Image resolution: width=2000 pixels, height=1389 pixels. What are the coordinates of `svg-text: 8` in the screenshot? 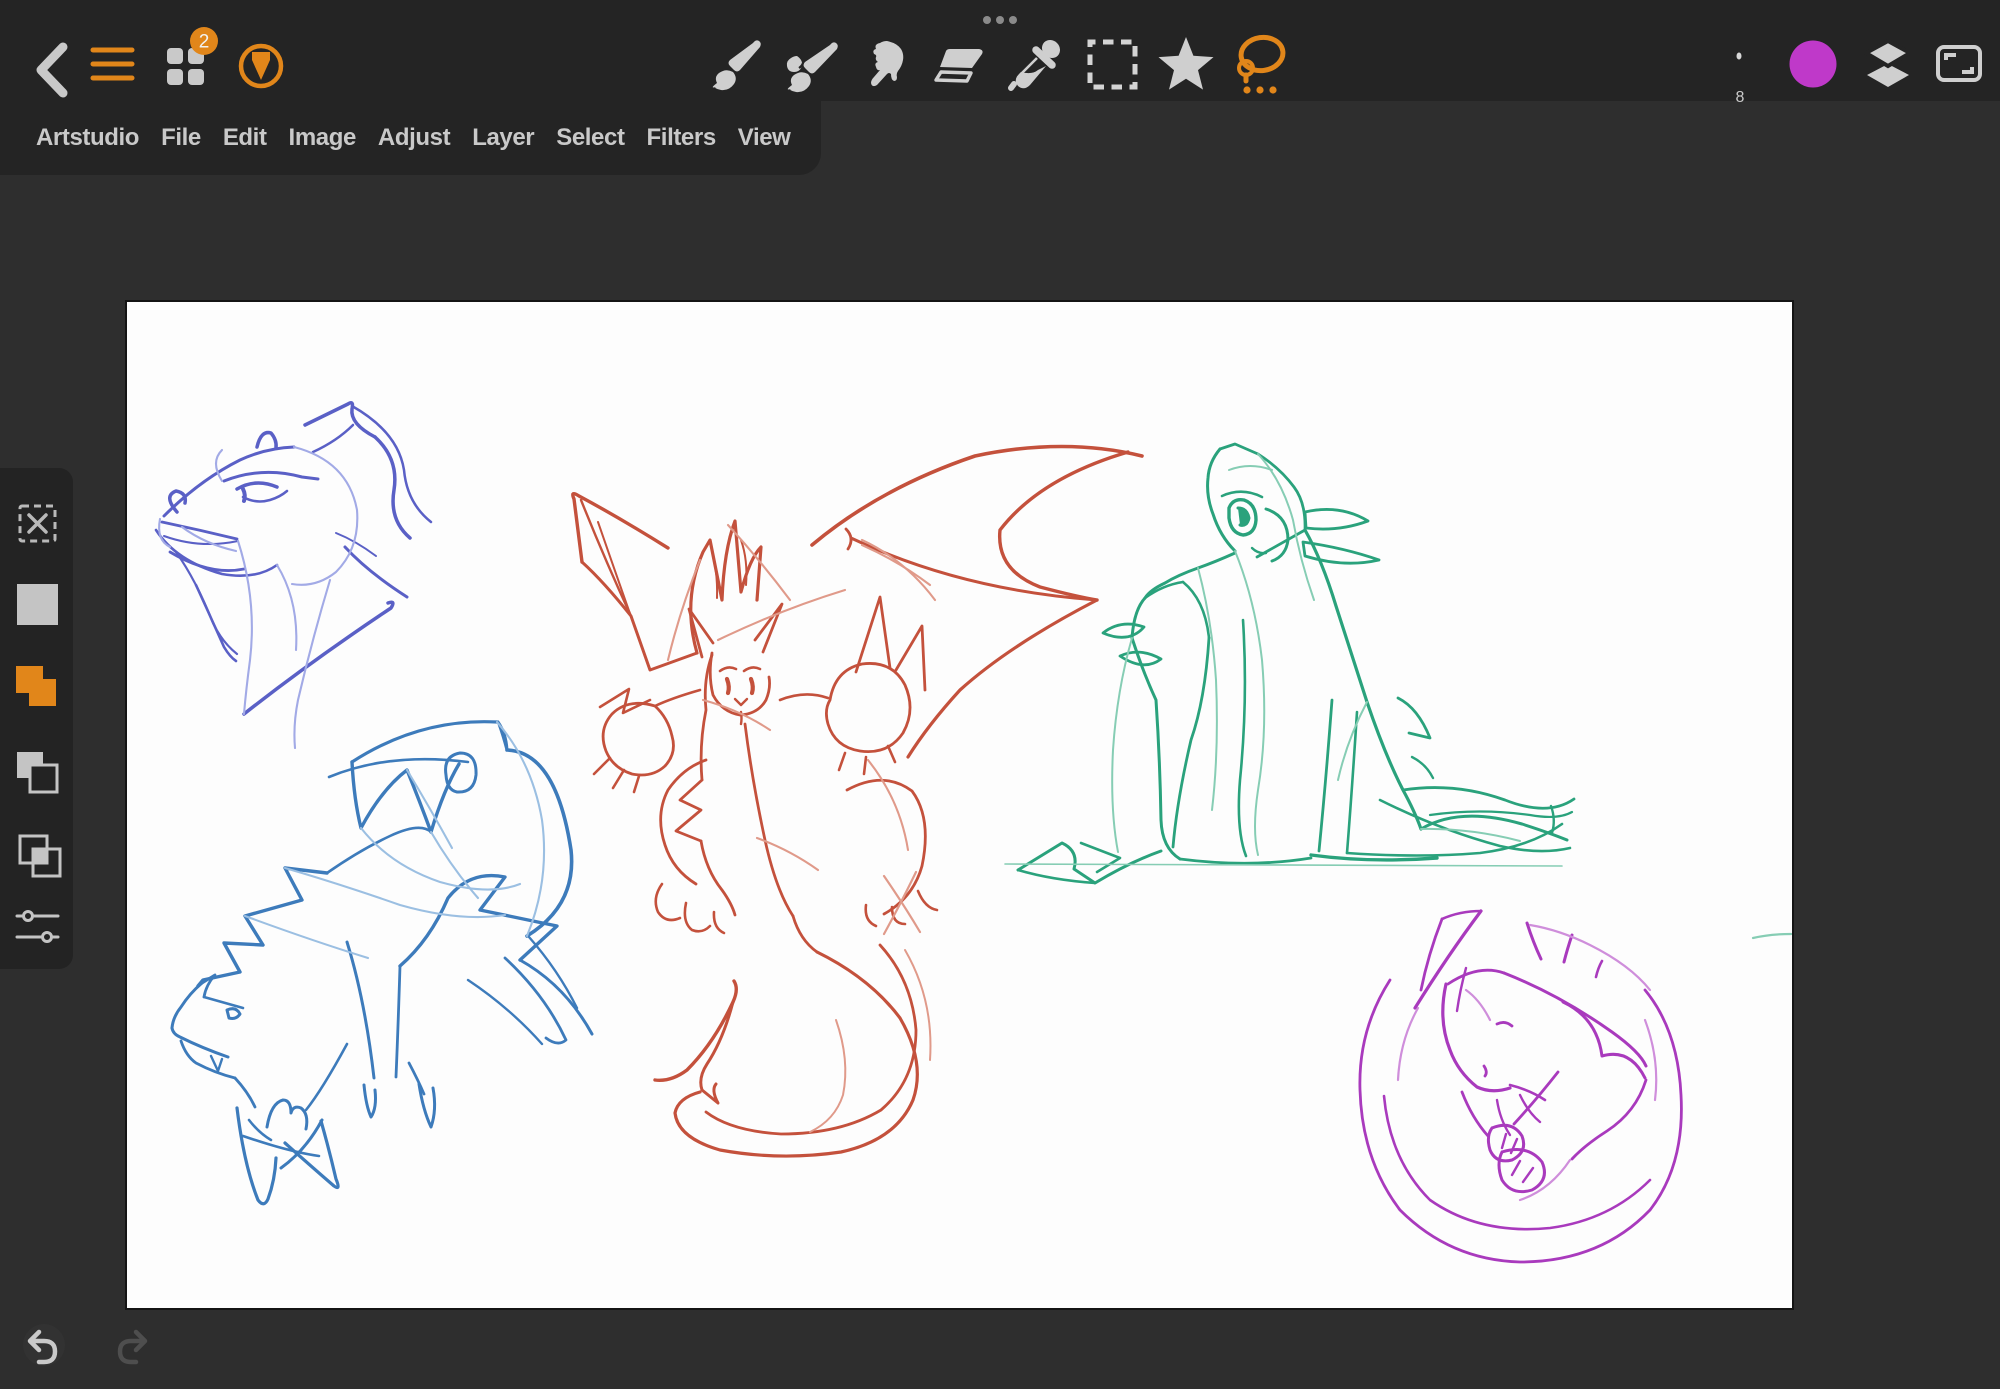 It's located at (1740, 97).